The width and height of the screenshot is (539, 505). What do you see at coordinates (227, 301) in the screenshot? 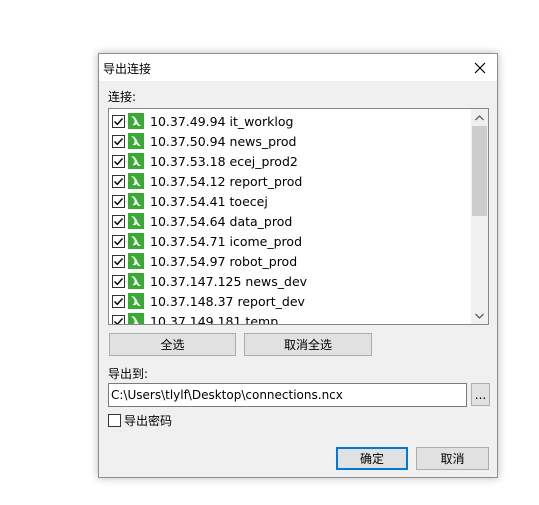
I see `connection-name: 10.37.148.37 report_dev` at bounding box center [227, 301].